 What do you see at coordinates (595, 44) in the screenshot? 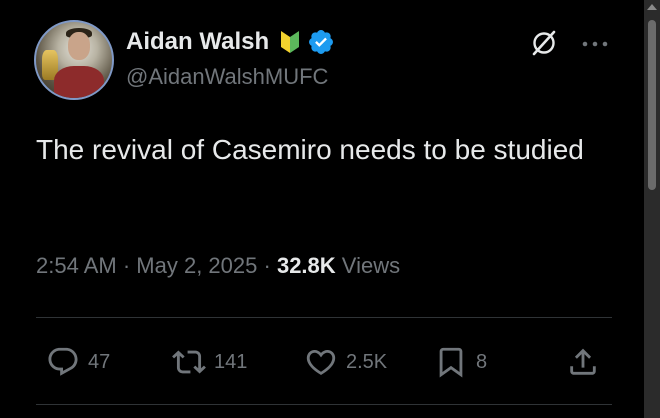
I see `more-options-icon` at bounding box center [595, 44].